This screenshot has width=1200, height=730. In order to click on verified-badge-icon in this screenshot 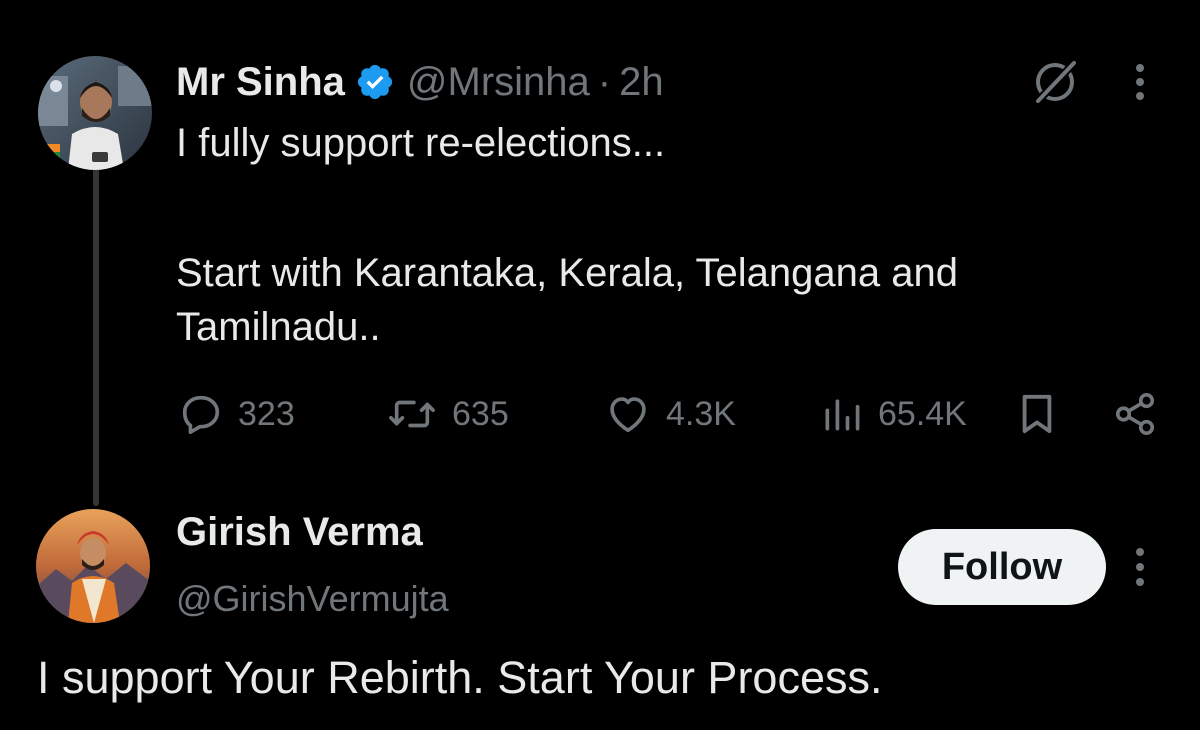, I will do `click(375, 82)`.